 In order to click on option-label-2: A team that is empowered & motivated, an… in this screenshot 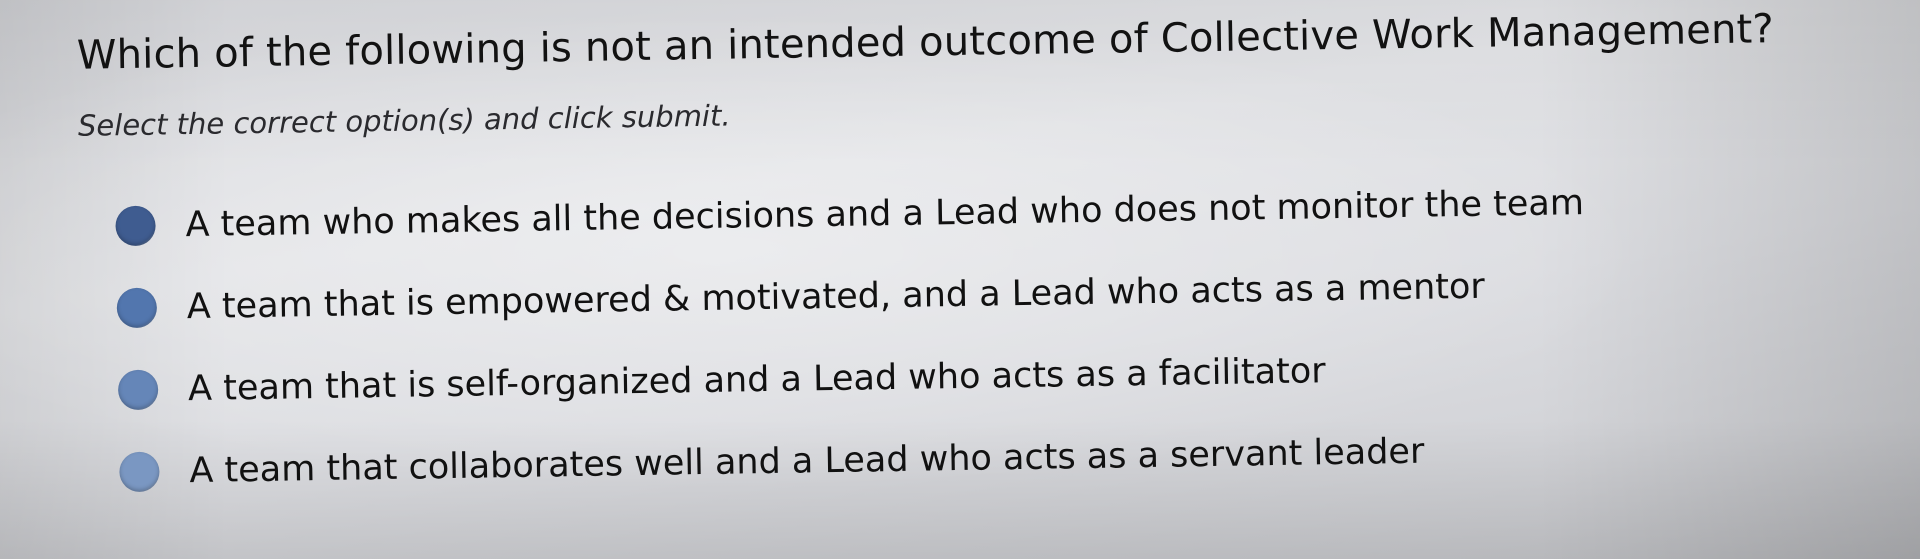, I will do `click(836, 297)`.